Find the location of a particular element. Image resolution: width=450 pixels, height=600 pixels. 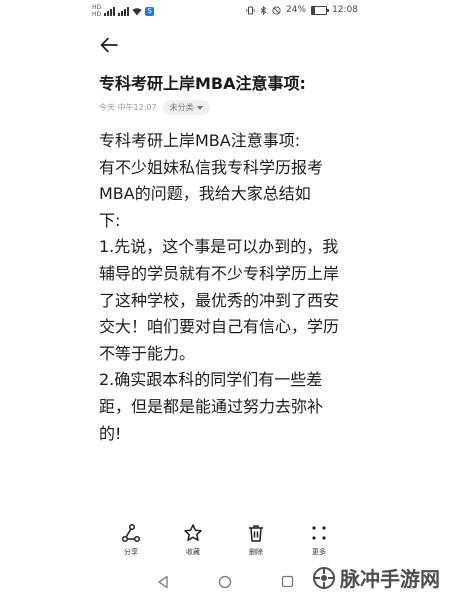

square-recent-icon is located at coordinates (287, 581).